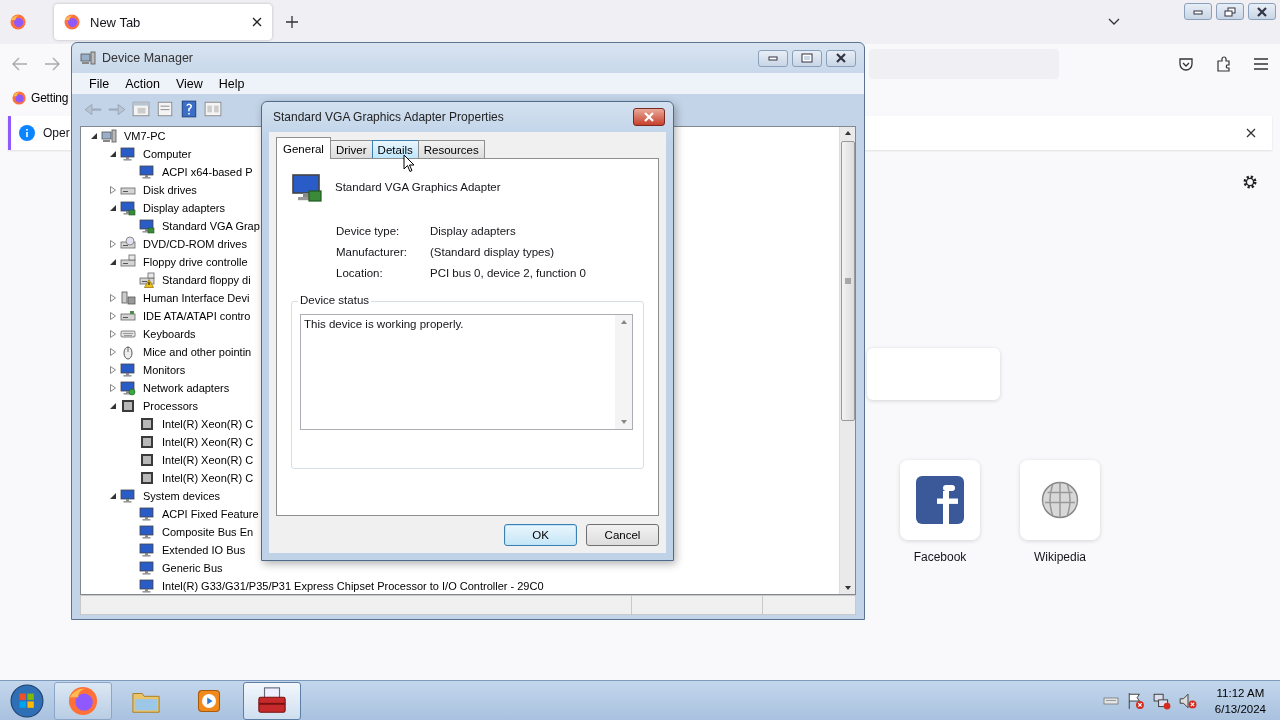  Describe the element at coordinates (163, 22) in the screenshot. I see `browser-tab: New Tab` at that location.